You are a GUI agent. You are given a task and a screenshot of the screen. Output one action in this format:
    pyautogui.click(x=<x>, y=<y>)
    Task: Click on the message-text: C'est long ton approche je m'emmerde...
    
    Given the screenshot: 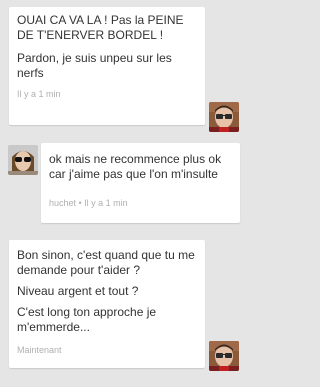 What is the action you would take?
    pyautogui.click(x=87, y=319)
    